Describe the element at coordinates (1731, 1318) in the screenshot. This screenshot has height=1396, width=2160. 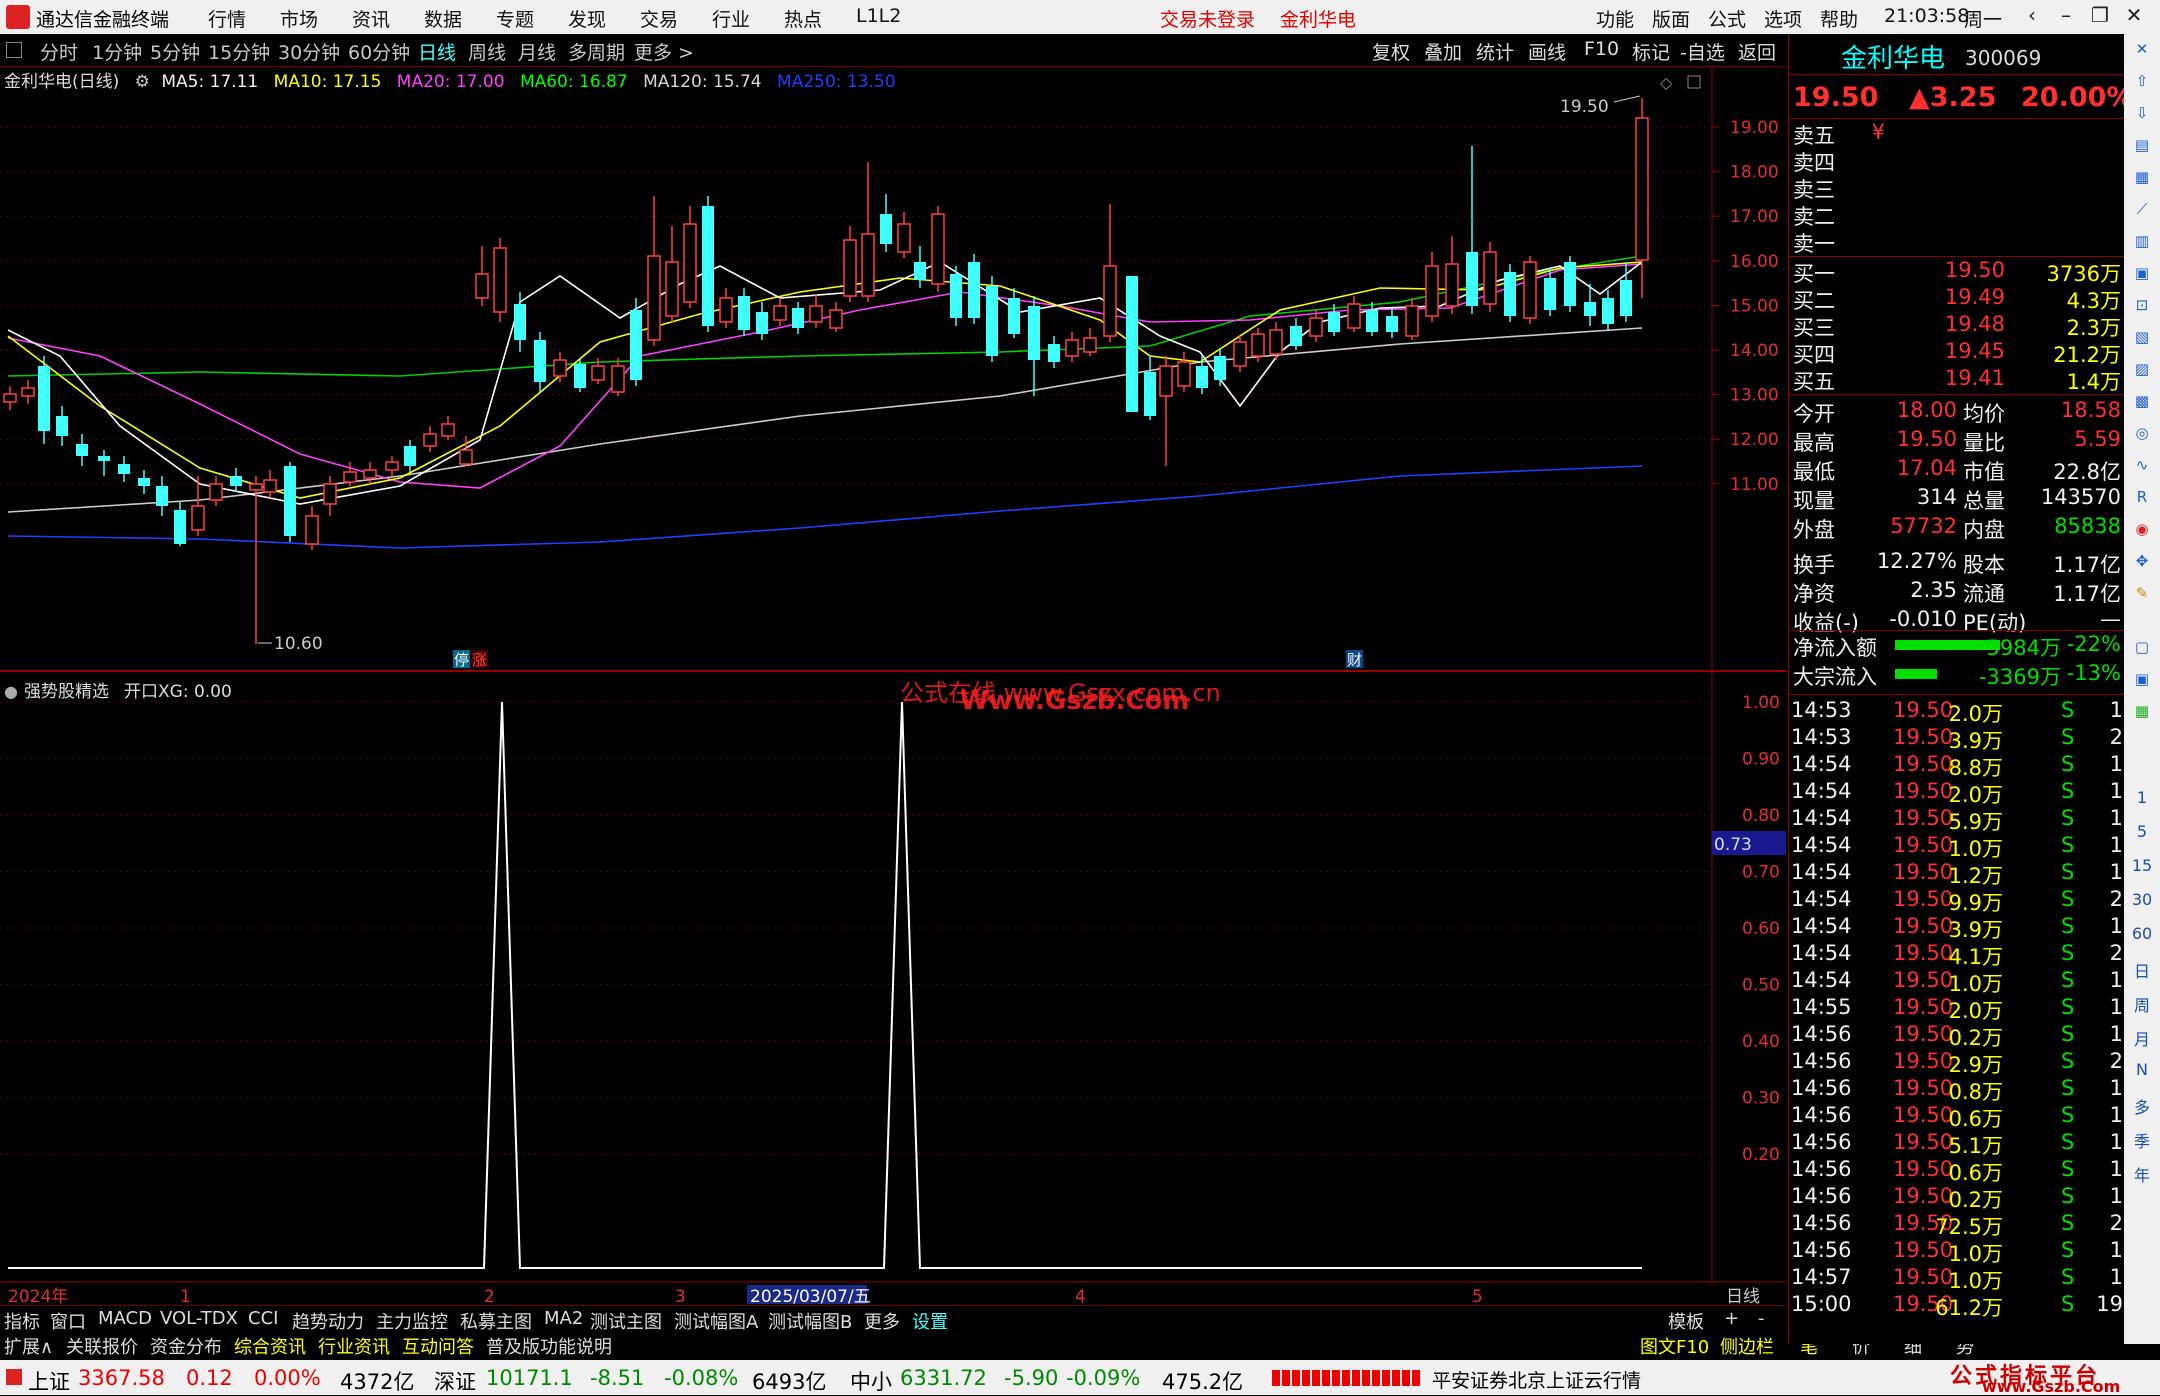
I see `button-add: +` at that location.